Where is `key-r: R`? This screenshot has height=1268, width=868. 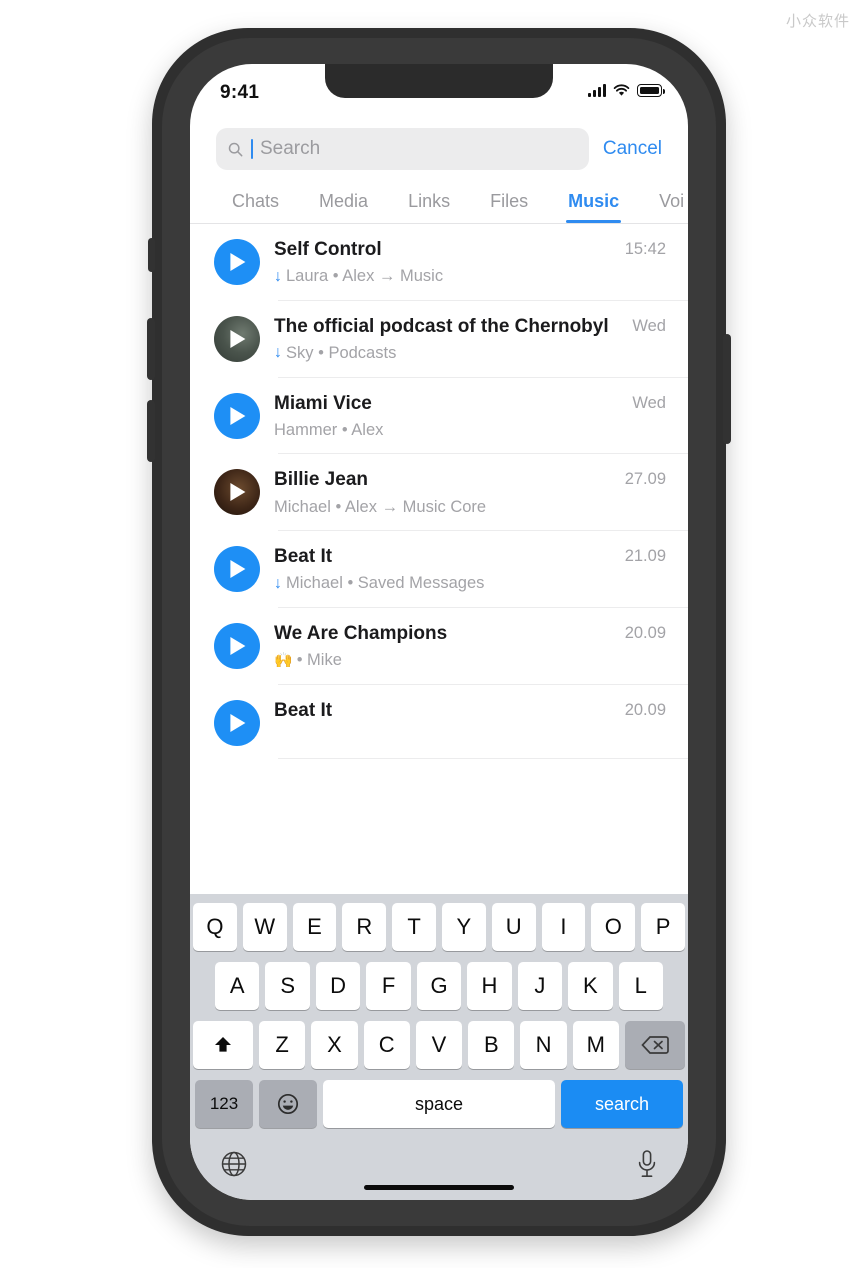 key-r: R is located at coordinates (364, 927).